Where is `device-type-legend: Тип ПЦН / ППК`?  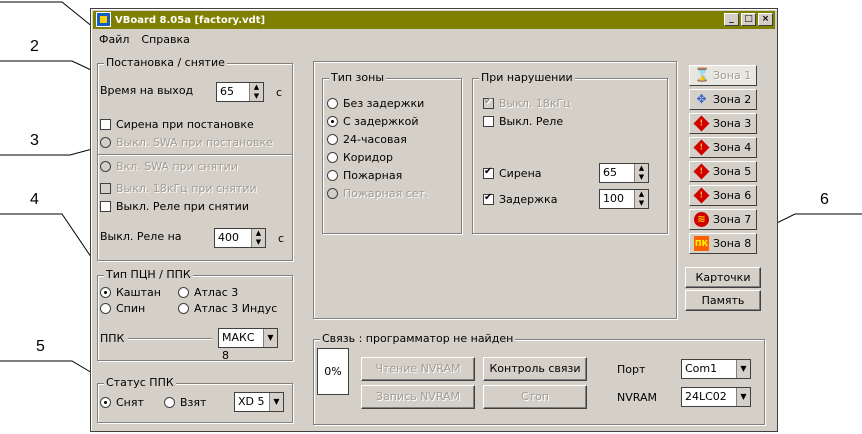 device-type-legend: Тип ПЦН / ППК is located at coordinates (148, 274).